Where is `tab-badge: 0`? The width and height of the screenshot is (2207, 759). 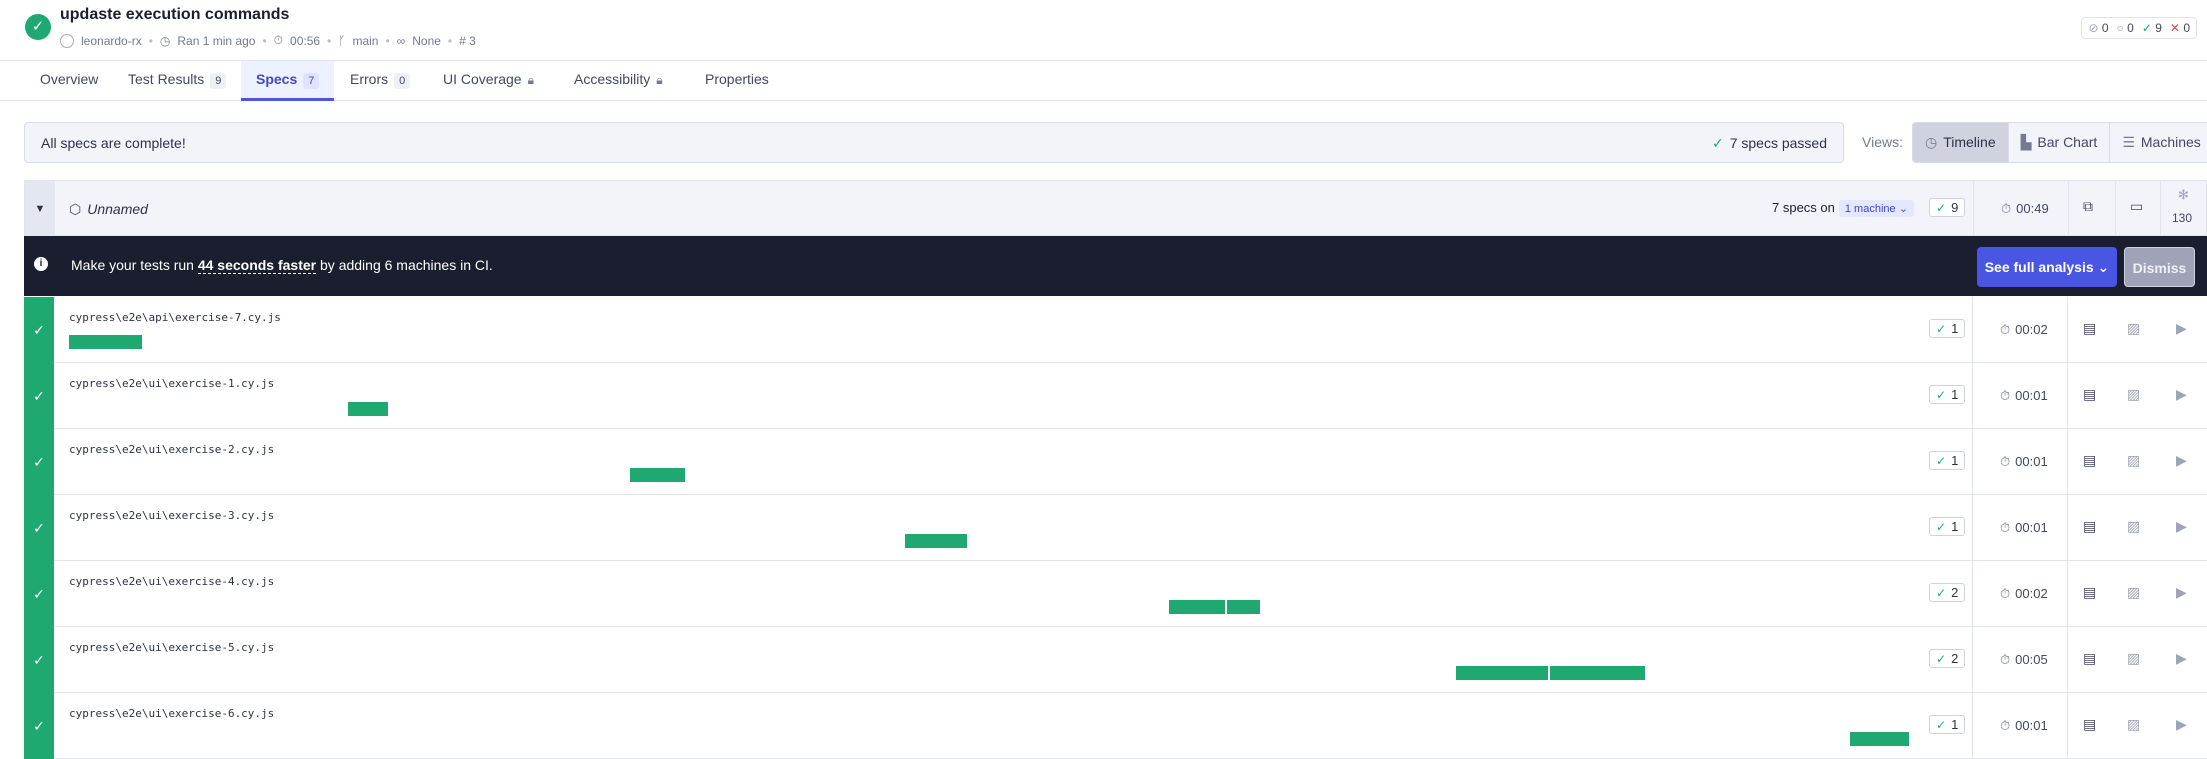
tab-badge: 0 is located at coordinates (402, 81).